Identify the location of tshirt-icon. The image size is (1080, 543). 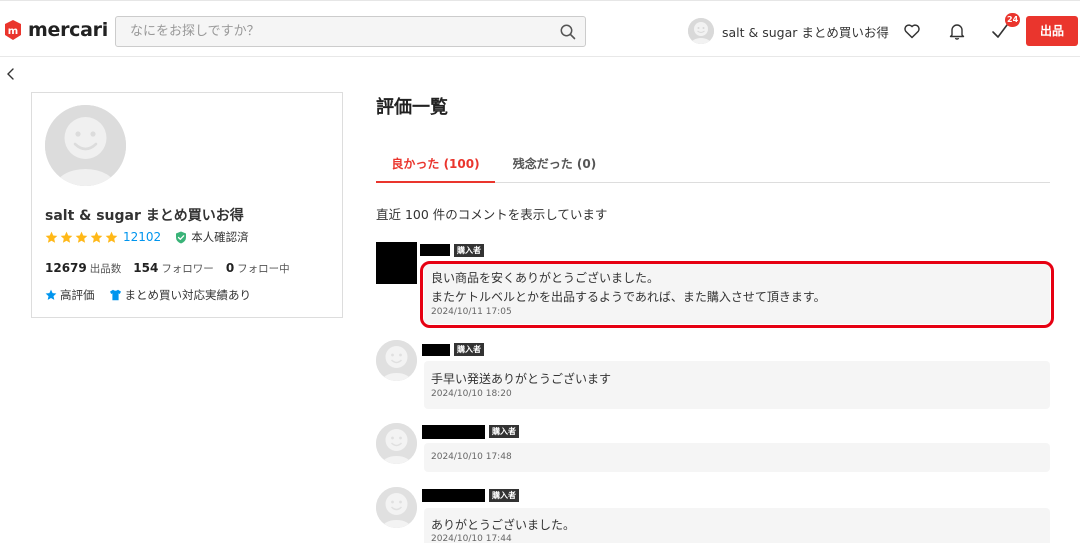
(115, 295).